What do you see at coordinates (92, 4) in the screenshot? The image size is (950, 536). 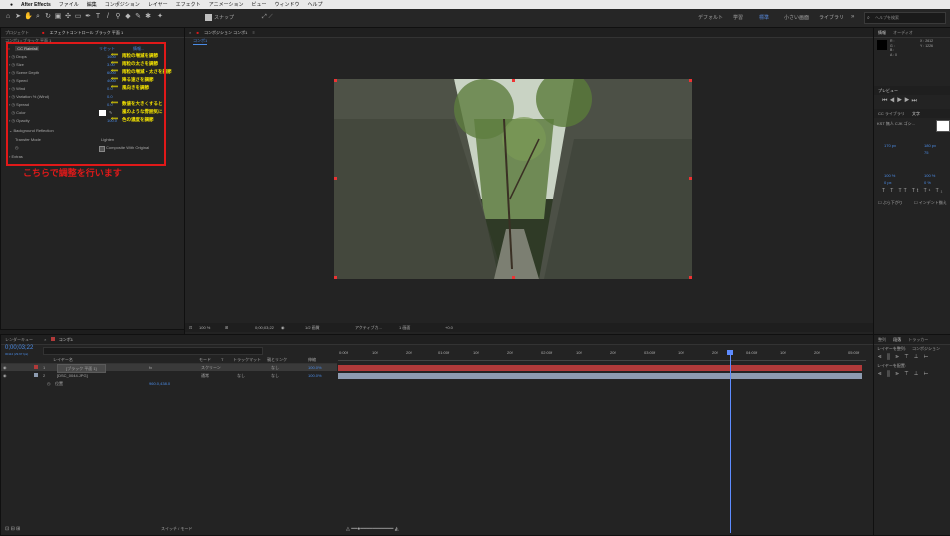 I see `menu-edit: 編集` at bounding box center [92, 4].